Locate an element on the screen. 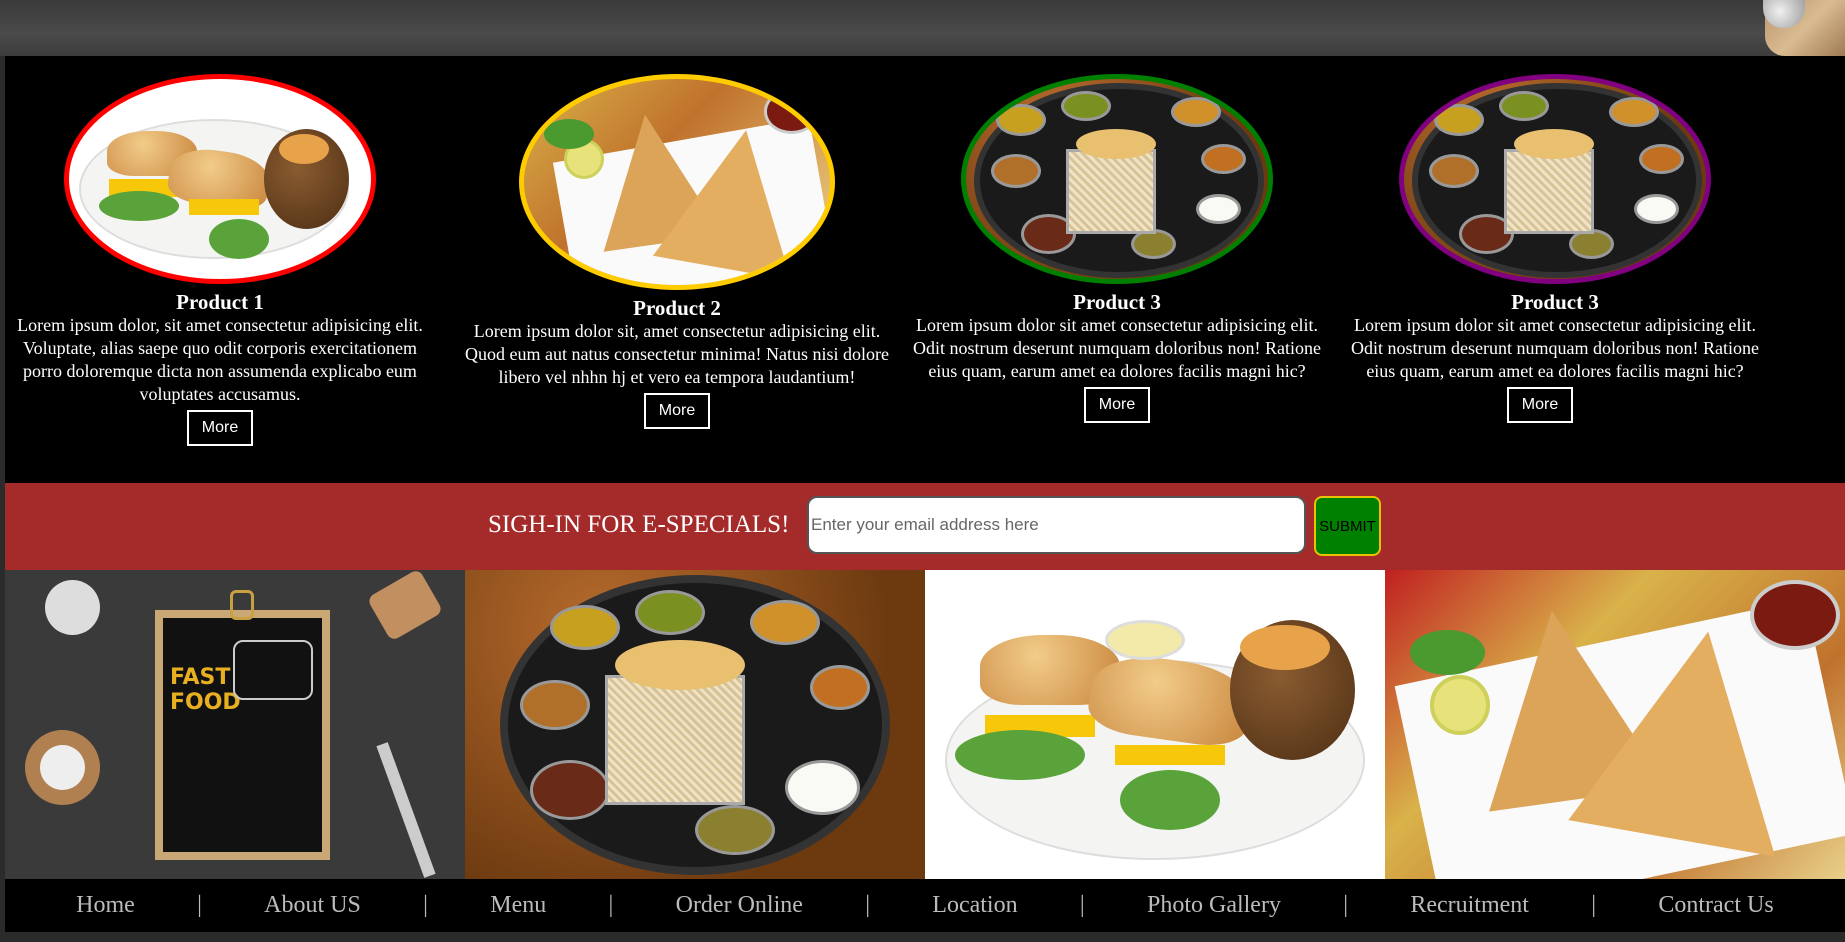 The image size is (1845, 942). nav-link-photo-gallery: Photo Gallery is located at coordinates (1214, 905).